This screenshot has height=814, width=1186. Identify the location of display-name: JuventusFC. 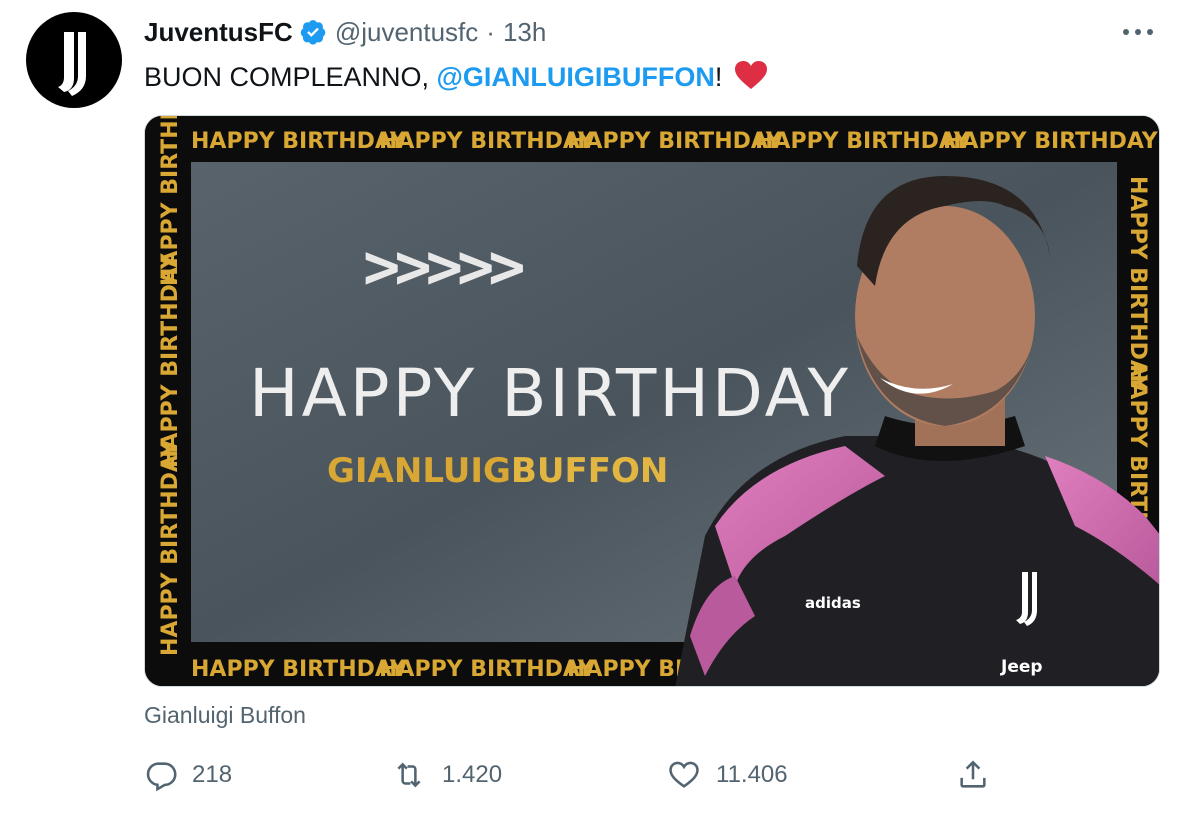
(218, 32).